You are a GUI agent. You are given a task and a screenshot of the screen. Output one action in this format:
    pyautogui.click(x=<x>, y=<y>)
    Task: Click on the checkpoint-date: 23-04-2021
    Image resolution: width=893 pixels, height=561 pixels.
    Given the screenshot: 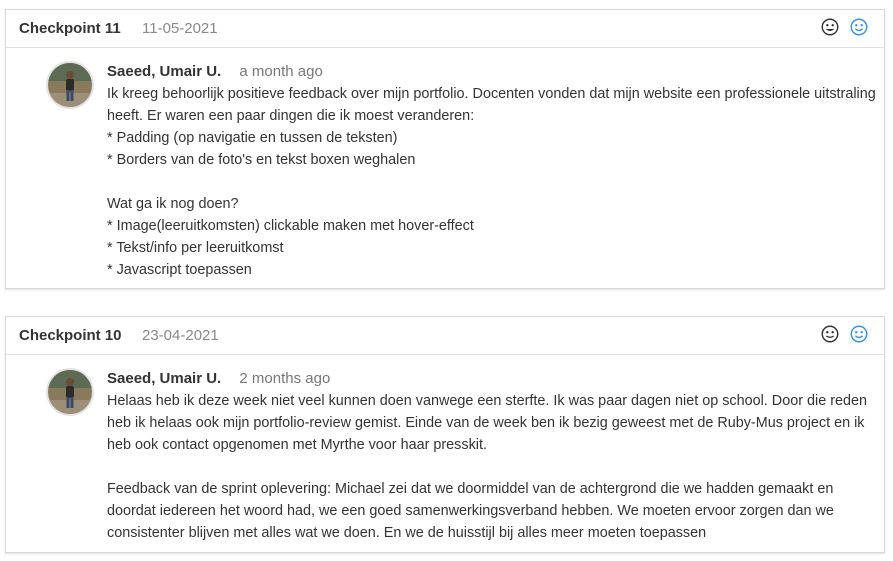 What is the action you would take?
    pyautogui.click(x=180, y=335)
    